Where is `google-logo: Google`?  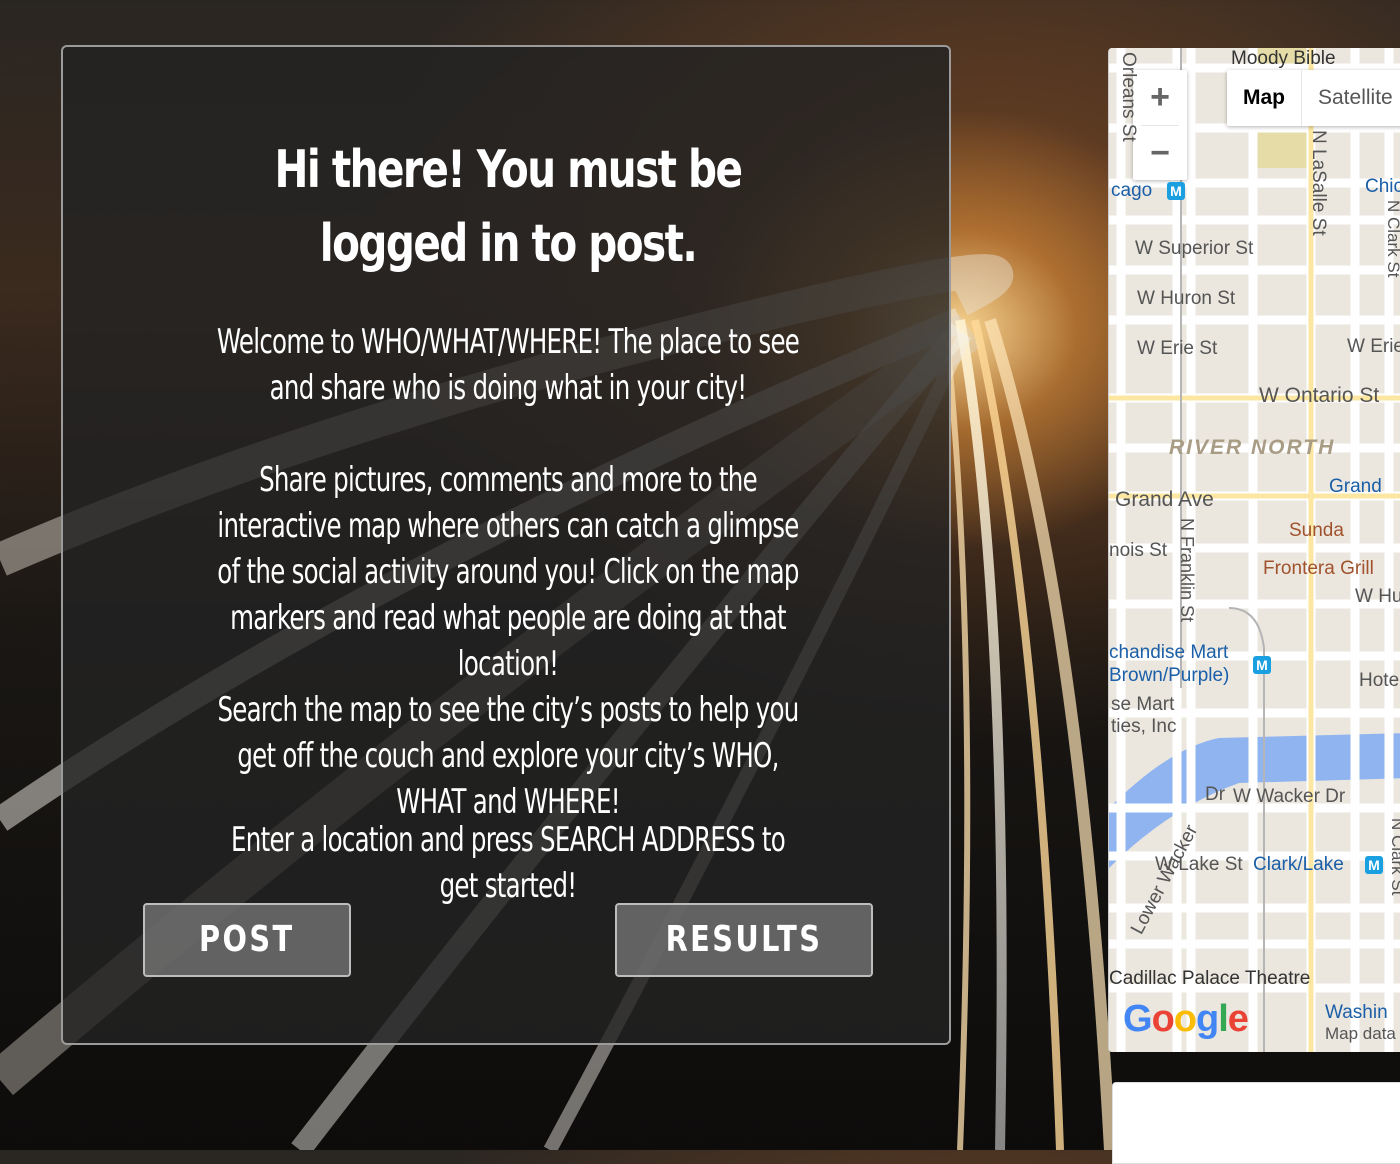
google-logo: Google is located at coordinates (1186, 1019).